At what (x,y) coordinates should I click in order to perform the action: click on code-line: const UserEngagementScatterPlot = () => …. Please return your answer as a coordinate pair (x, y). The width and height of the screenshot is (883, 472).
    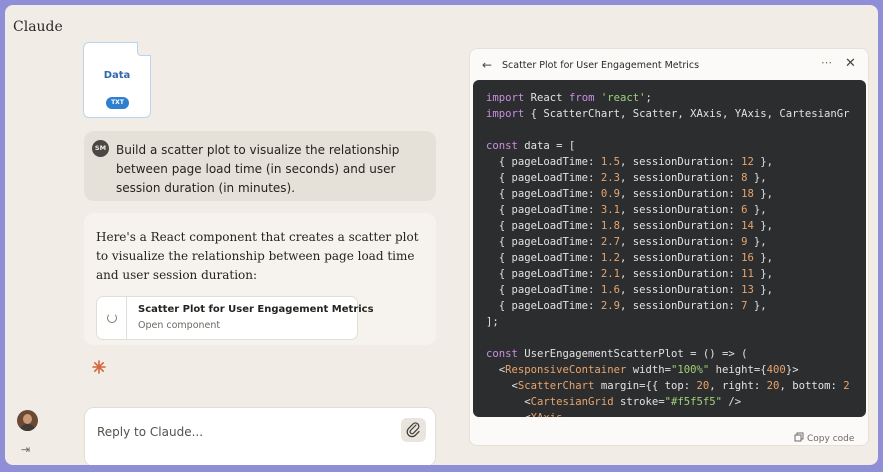
    Looking at the image, I should click on (617, 354).